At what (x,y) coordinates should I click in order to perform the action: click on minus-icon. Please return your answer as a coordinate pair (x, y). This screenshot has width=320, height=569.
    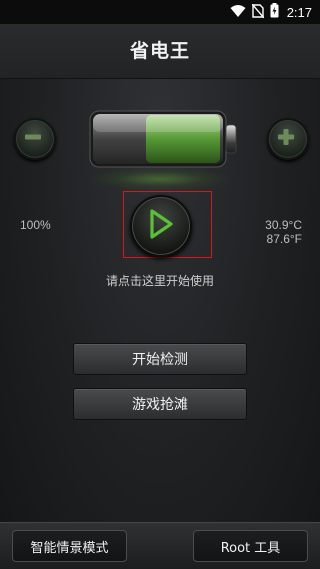
    Looking at the image, I should click on (33, 137).